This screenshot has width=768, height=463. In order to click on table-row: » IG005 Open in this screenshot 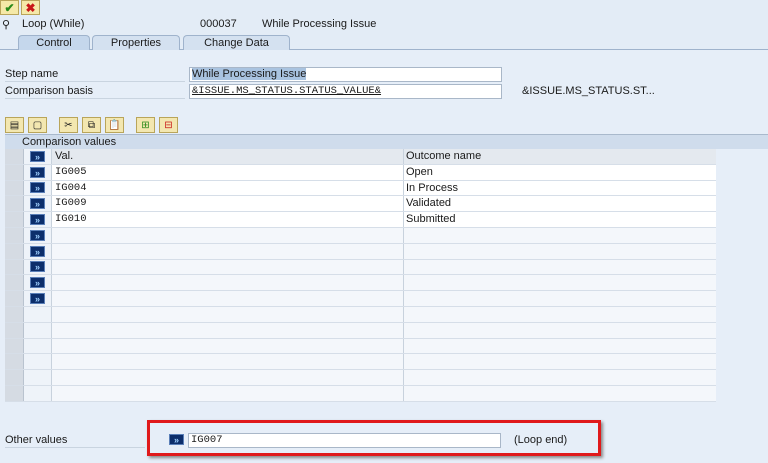, I will do `click(360, 172)`.